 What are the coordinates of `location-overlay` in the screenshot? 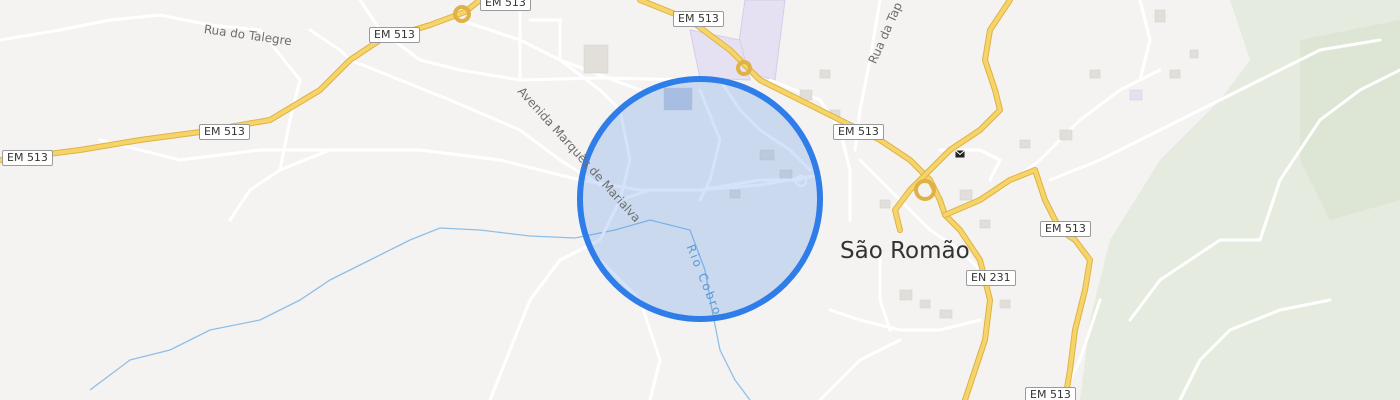 It's located at (700, 199).